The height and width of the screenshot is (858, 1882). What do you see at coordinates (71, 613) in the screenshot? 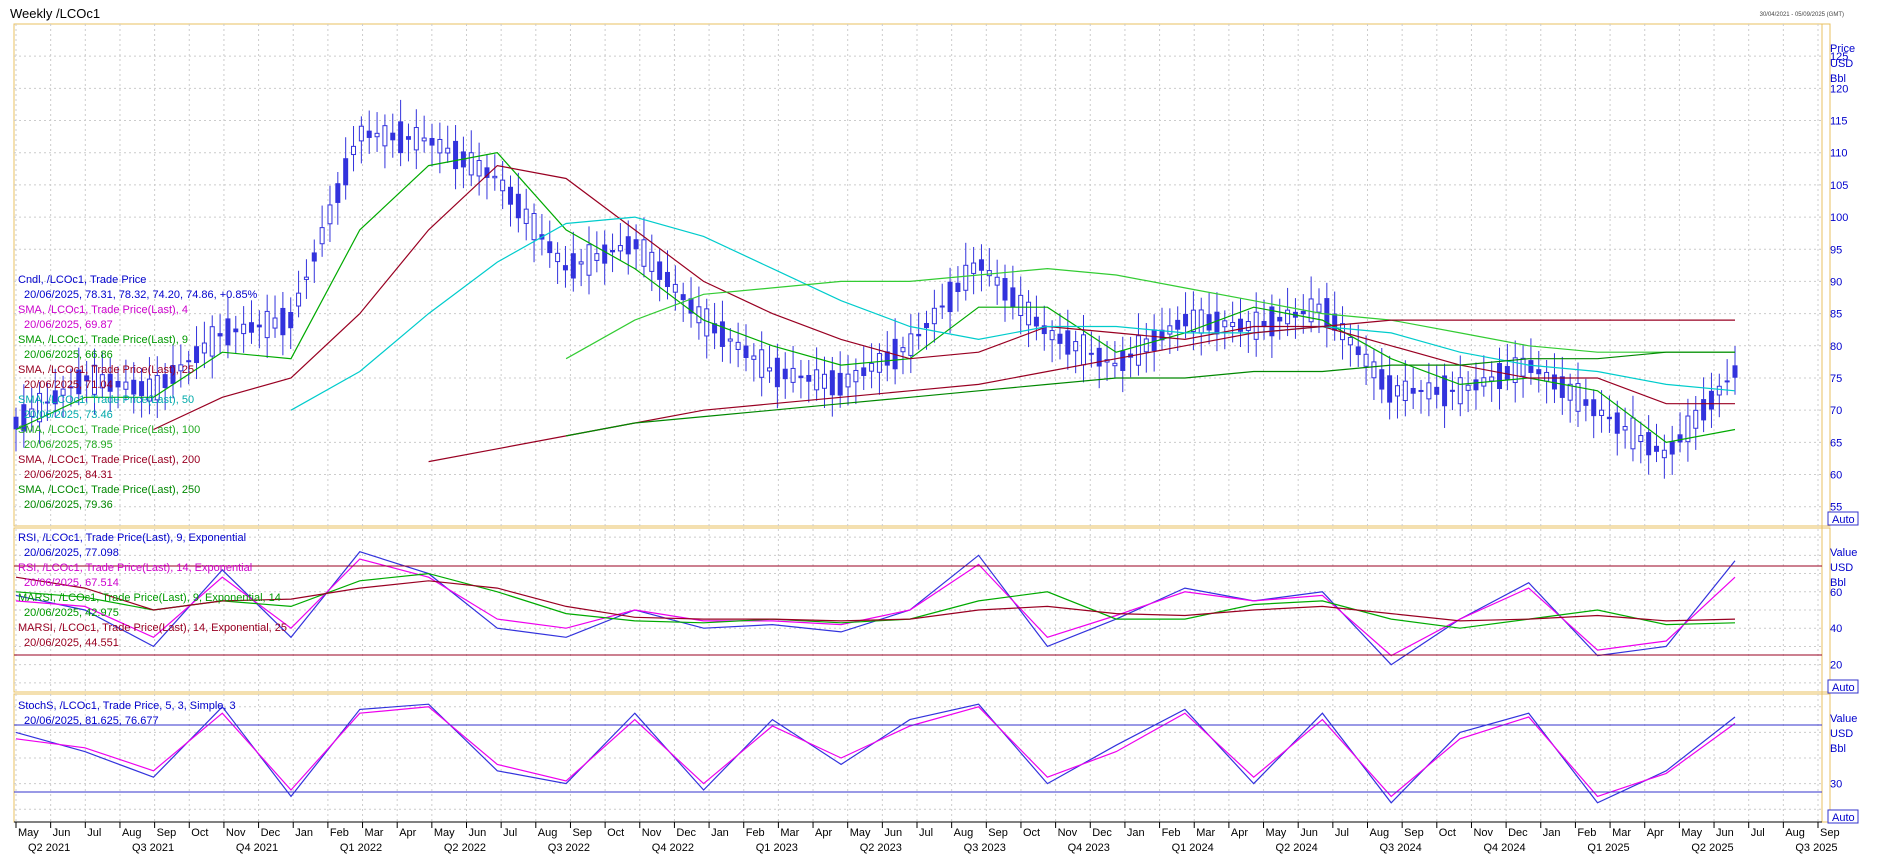
I see `rsi-legend-value: 20/06/2025, 42.975` at bounding box center [71, 613].